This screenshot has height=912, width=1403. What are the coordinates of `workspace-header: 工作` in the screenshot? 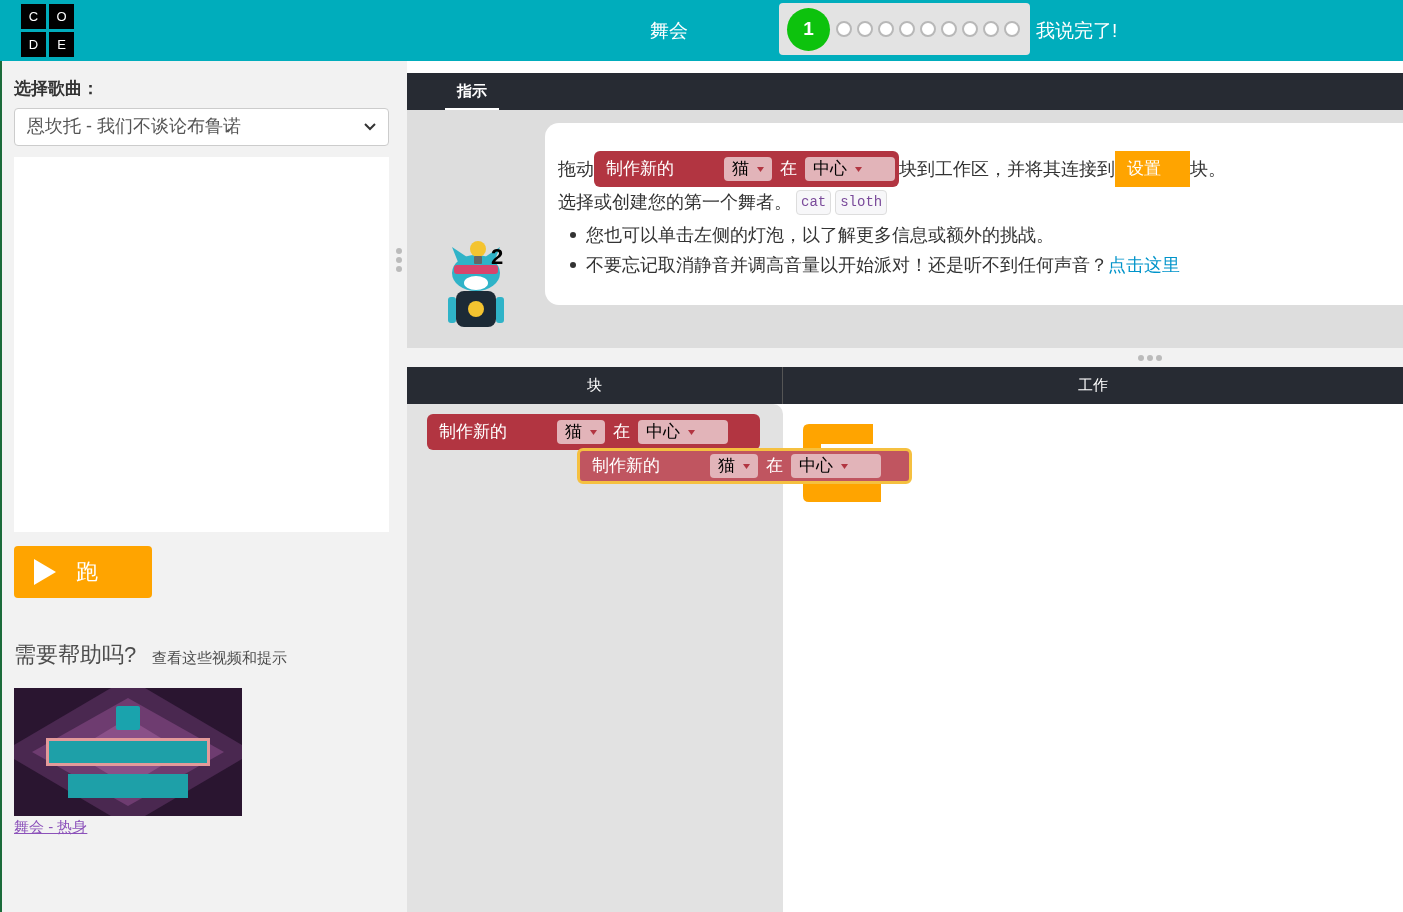 It's located at (1093, 385).